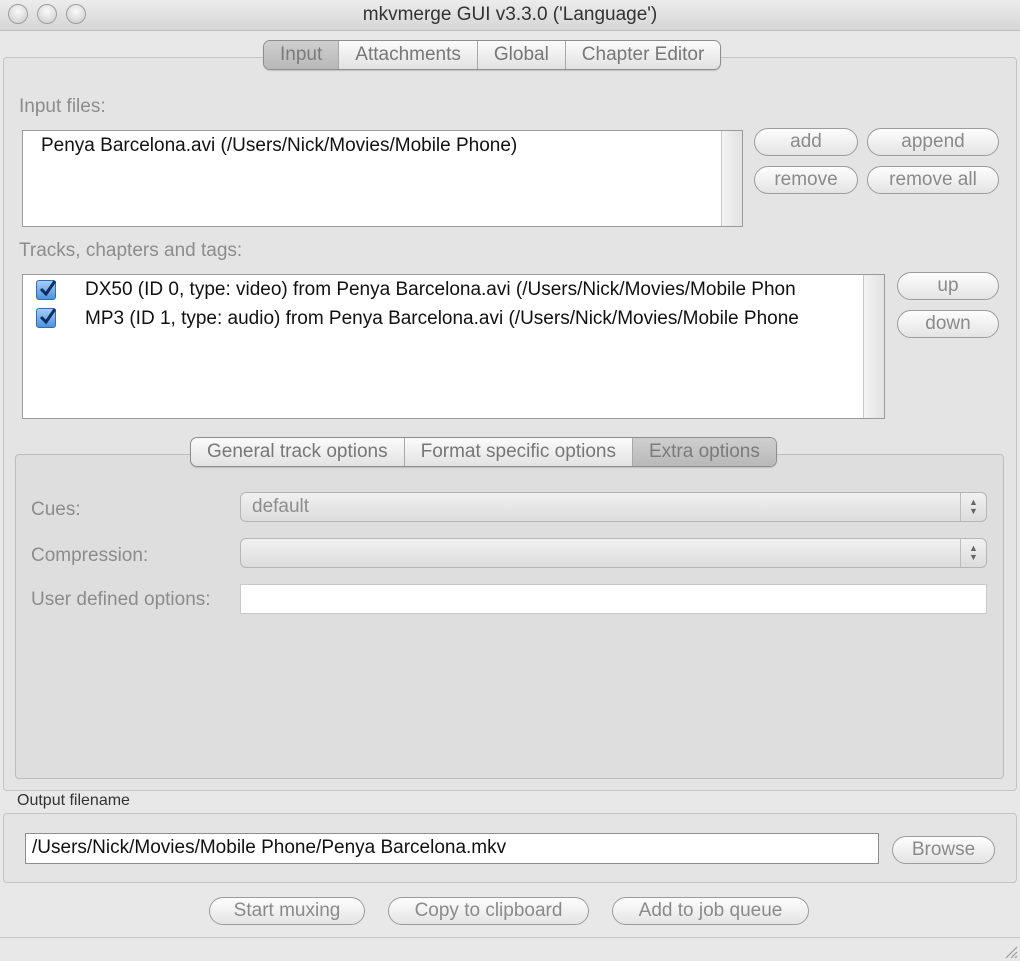 The image size is (1020, 961). I want to click on user-defined-options-label: User defined options:, so click(121, 599).